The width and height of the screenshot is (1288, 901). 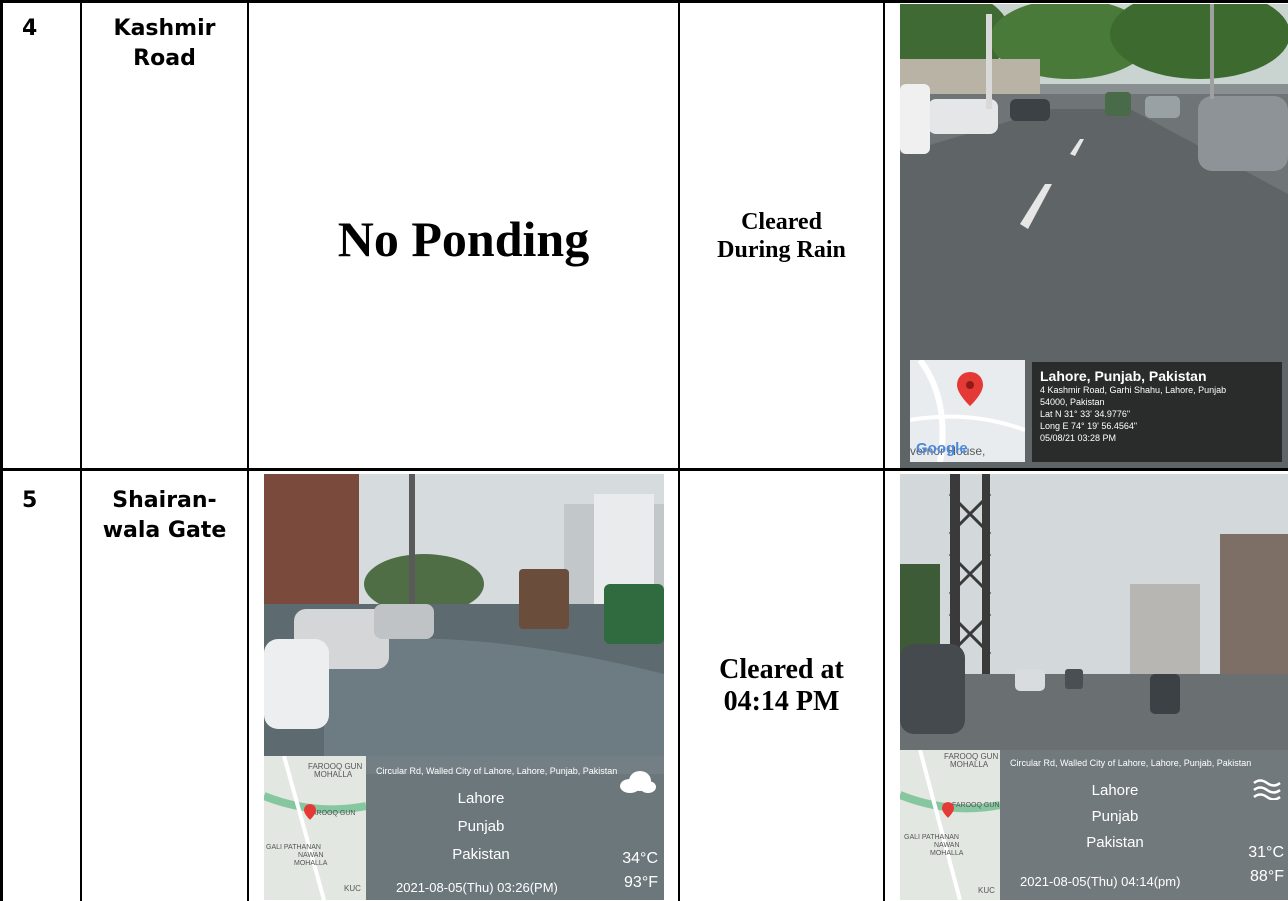 What do you see at coordinates (1089, 426) in the screenshot?
I see `geotag-longitude: Long E 74° 19' 56.4564"` at bounding box center [1089, 426].